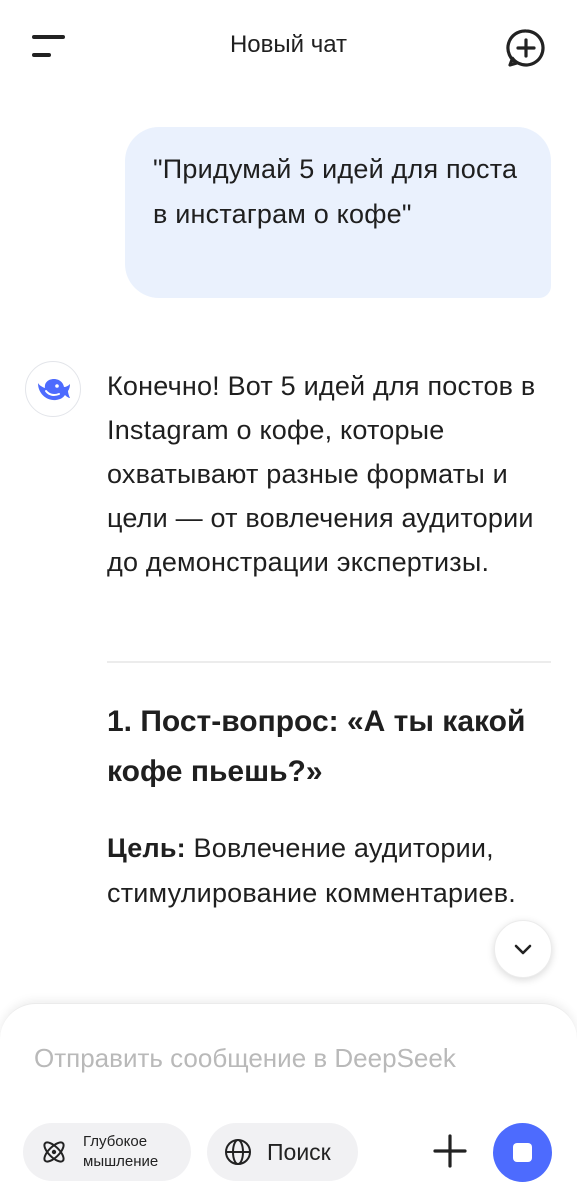  Describe the element at coordinates (121, 1151) in the screenshot. I see `deep-thinking-label: Глубокое мышление` at that location.